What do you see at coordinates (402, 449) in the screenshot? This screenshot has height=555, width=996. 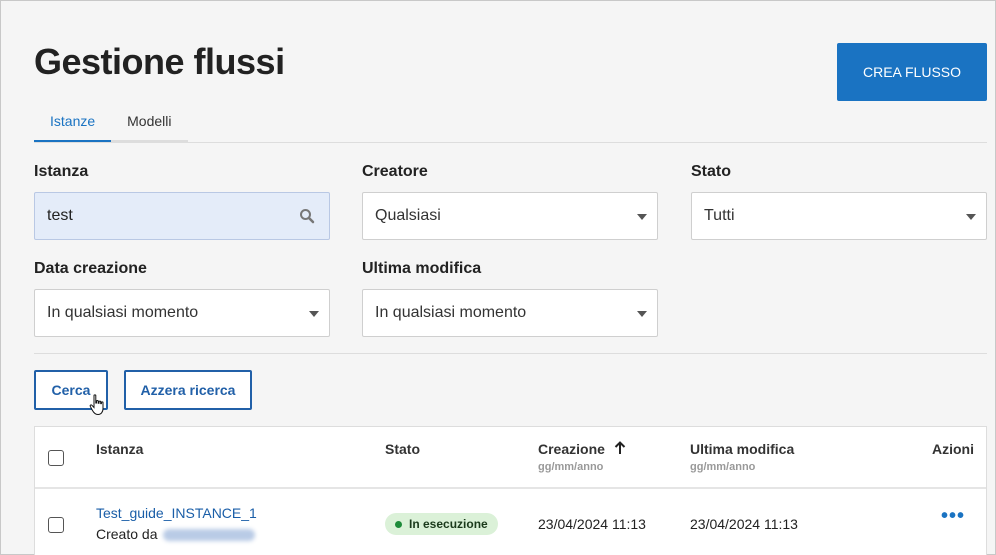 I see `column-header-status: Stato` at bounding box center [402, 449].